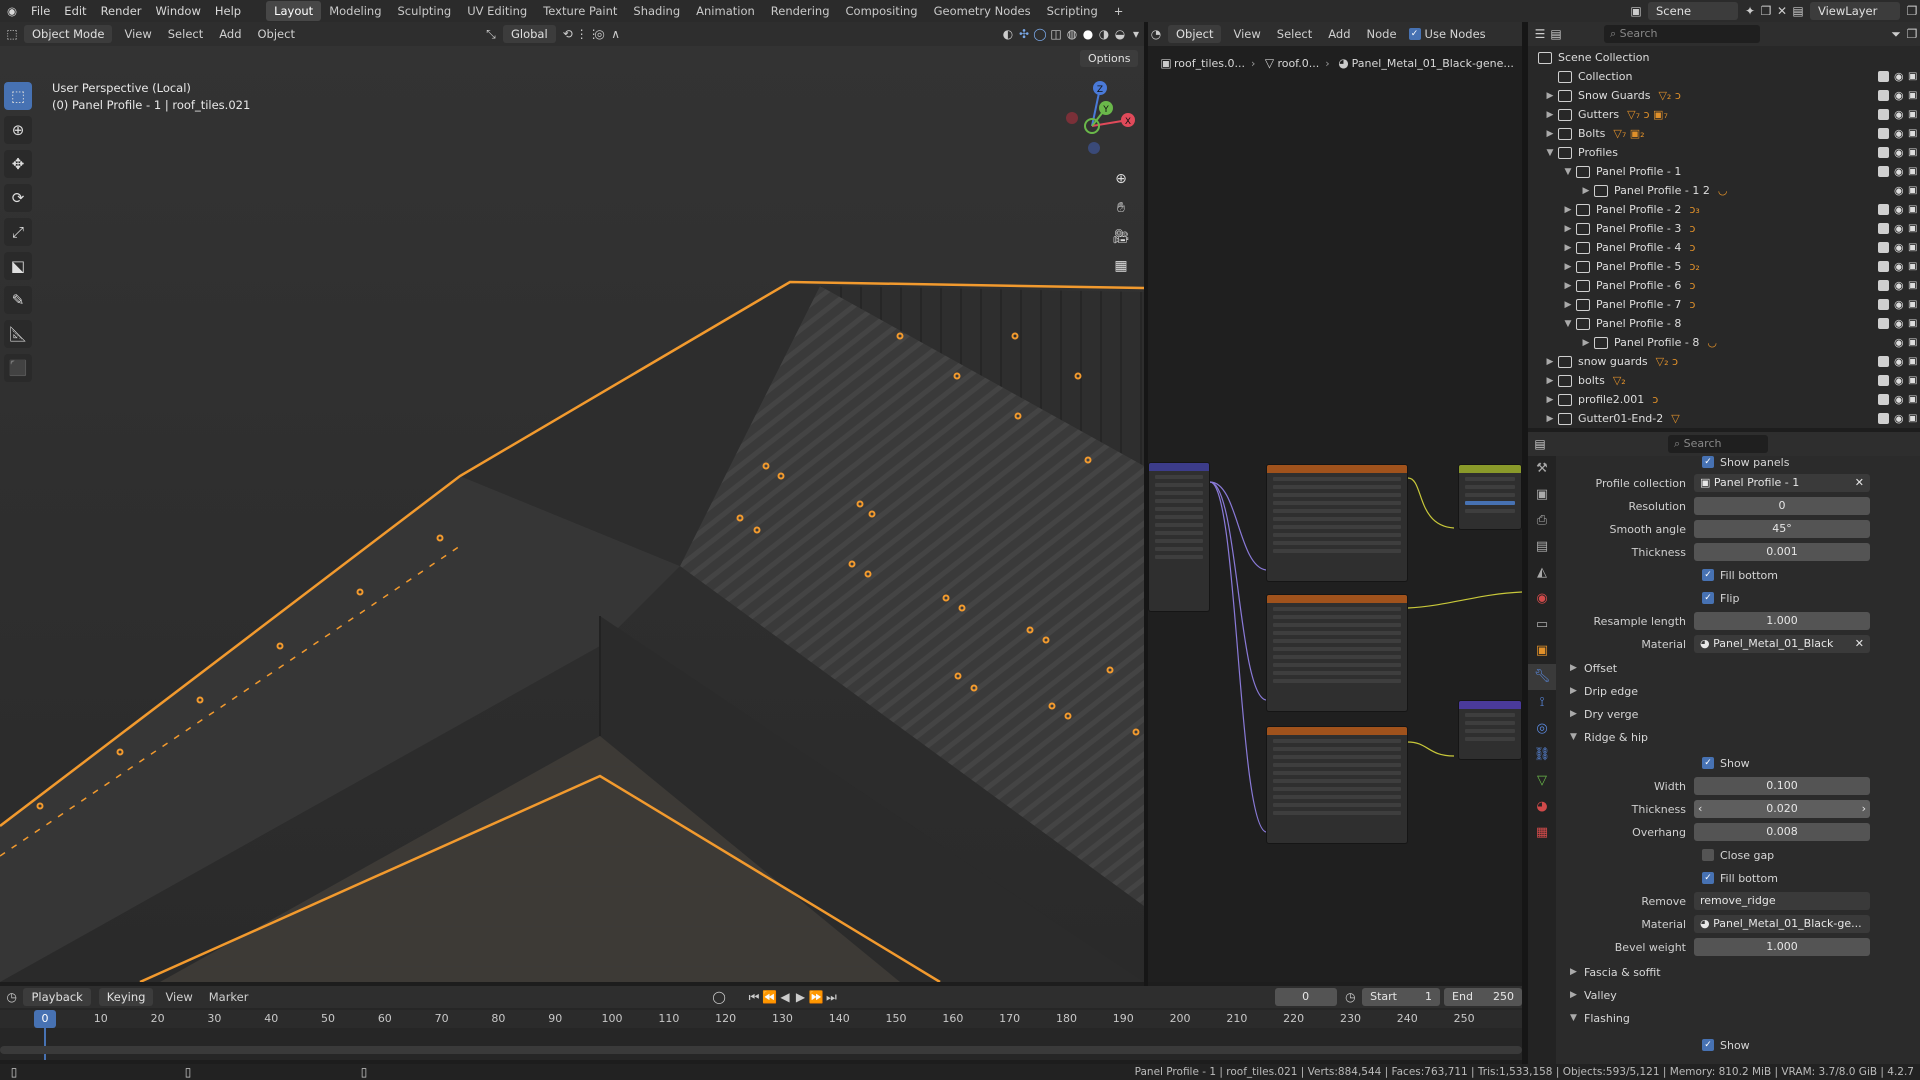  I want to click on section-fascia-soffit: ▶ Fascia & soffit, so click(1615, 972).